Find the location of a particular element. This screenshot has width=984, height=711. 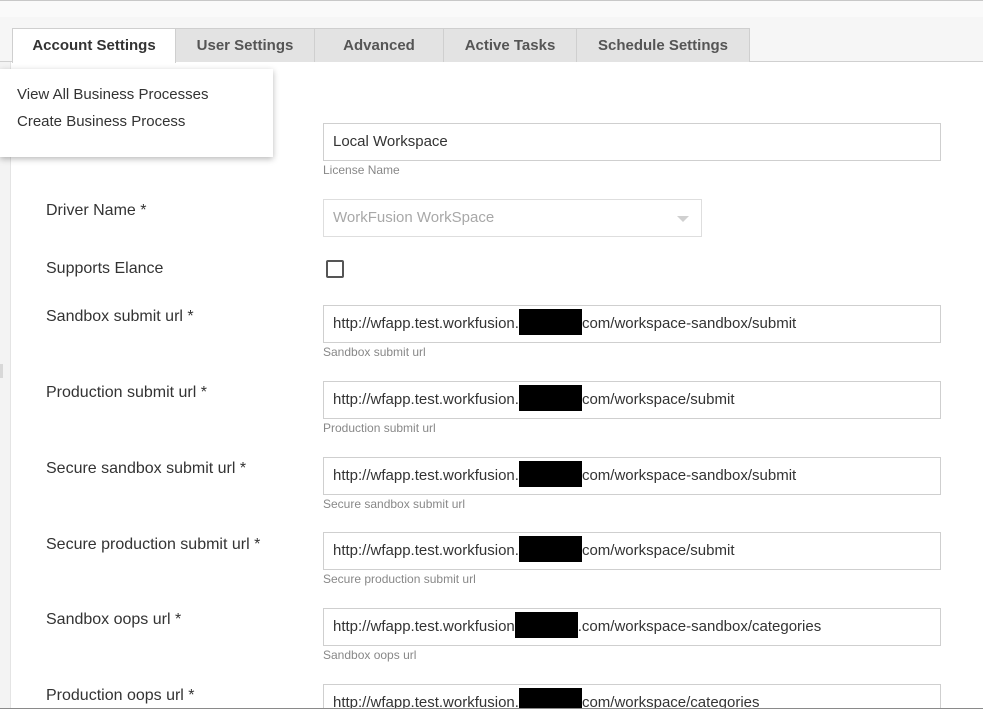

chevron-down-icon is located at coordinates (683, 219).